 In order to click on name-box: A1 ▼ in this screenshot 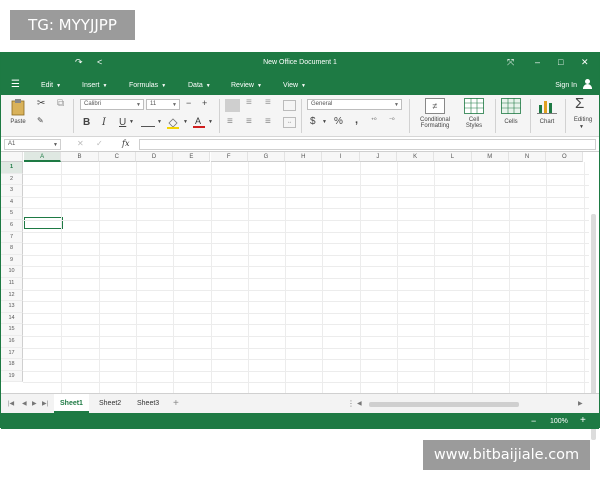, I will do `click(32, 144)`.